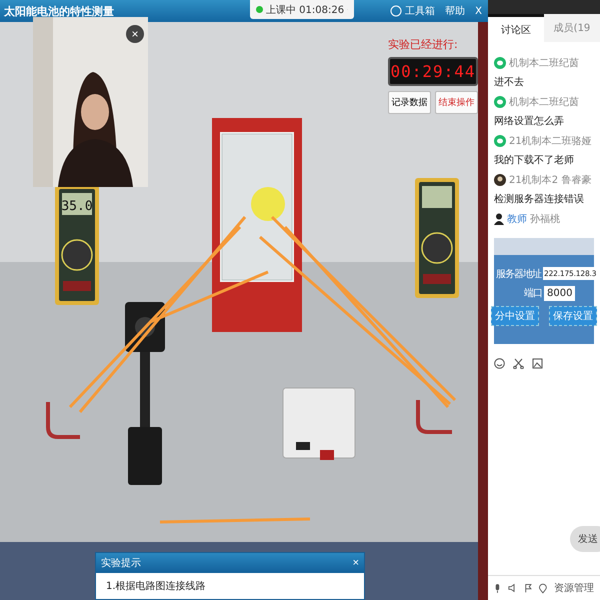 The height and width of the screenshot is (600, 600). What do you see at coordinates (497, 588) in the screenshot?
I see `microphone-icon` at bounding box center [497, 588].